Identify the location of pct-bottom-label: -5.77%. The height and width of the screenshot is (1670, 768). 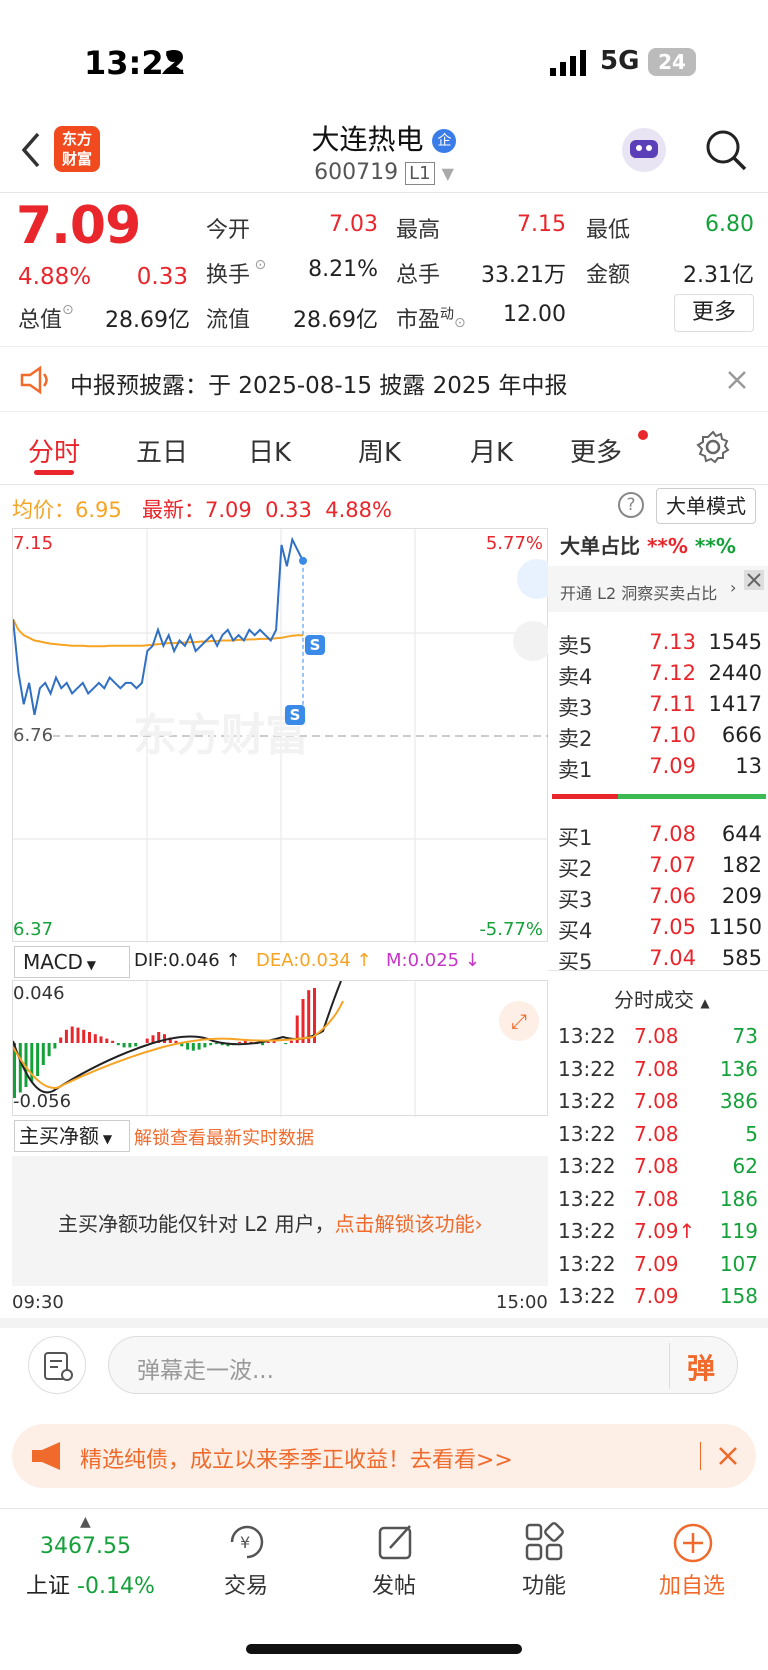
(511, 929).